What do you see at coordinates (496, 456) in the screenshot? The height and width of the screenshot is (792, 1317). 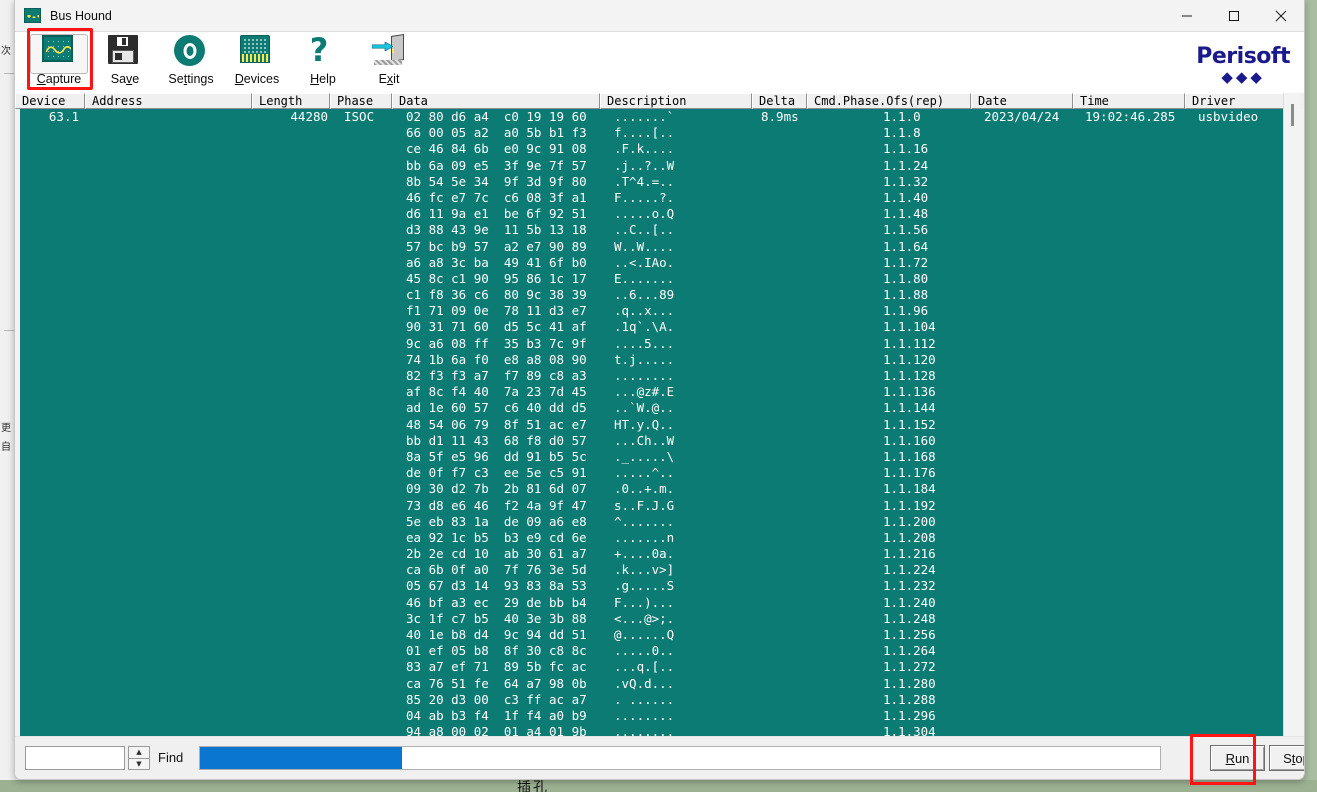 I see `cell-data: 8a 5f e5 96 dd 91 b5 5c` at bounding box center [496, 456].